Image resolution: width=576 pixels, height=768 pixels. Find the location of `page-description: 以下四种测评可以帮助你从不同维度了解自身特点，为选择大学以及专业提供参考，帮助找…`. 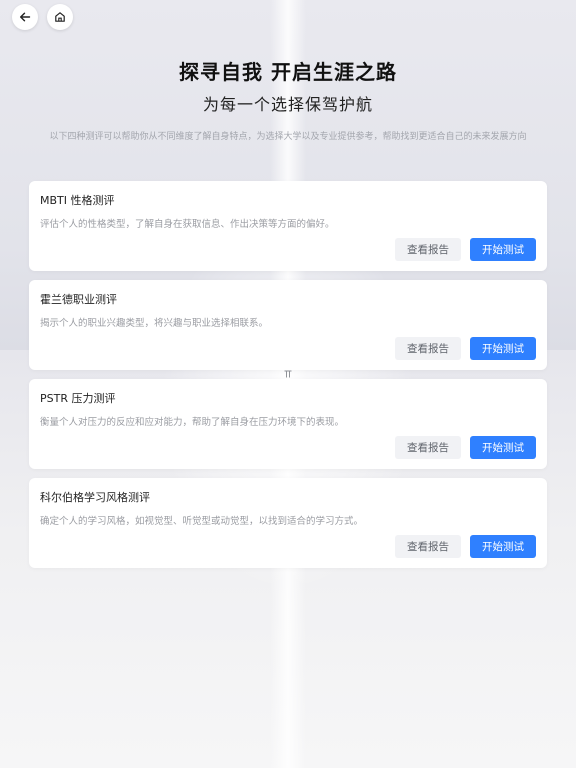

page-description: 以下四种测评可以帮助你从不同维度了解自身特点，为选择大学以及专业提供参考，帮助找… is located at coordinates (288, 137).